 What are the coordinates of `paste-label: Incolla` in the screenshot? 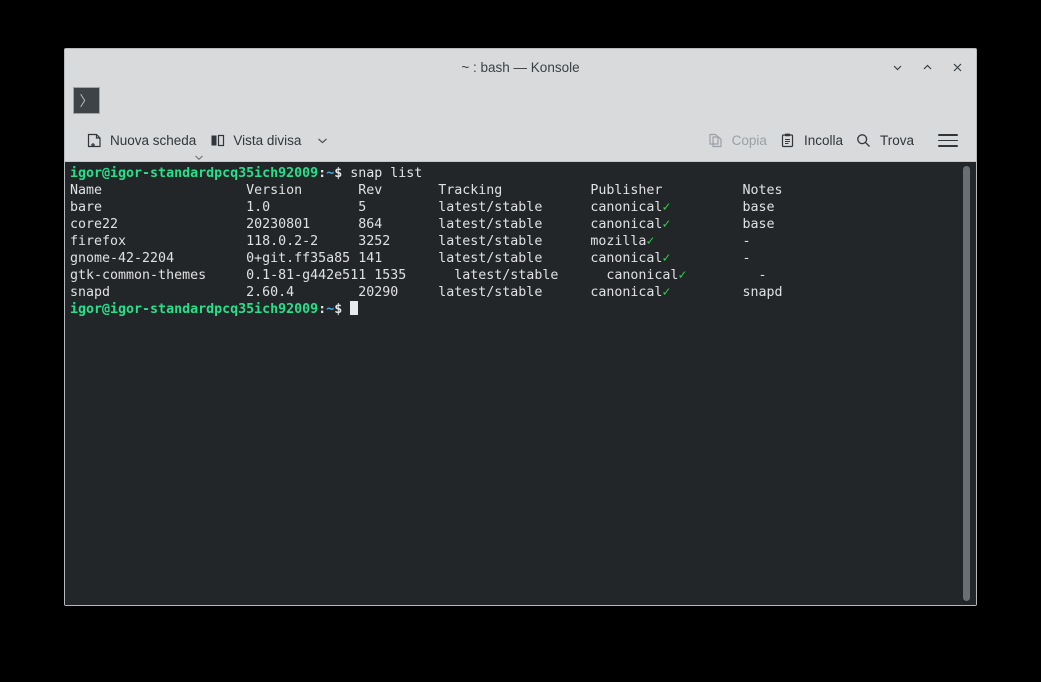 It's located at (823, 140).